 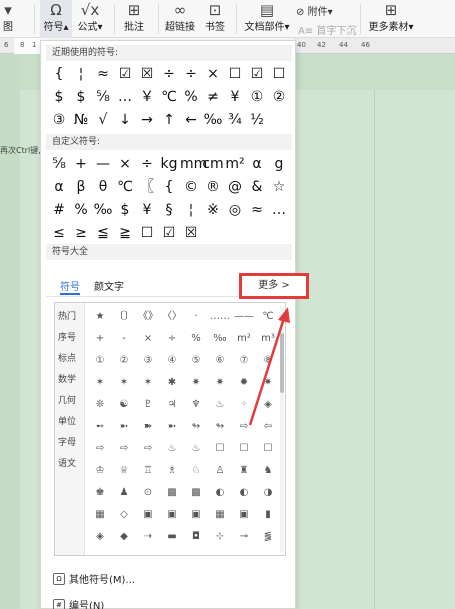 What do you see at coordinates (147, 187) in the screenshot?
I see `custom-symbol-cell: 〖` at bounding box center [147, 187].